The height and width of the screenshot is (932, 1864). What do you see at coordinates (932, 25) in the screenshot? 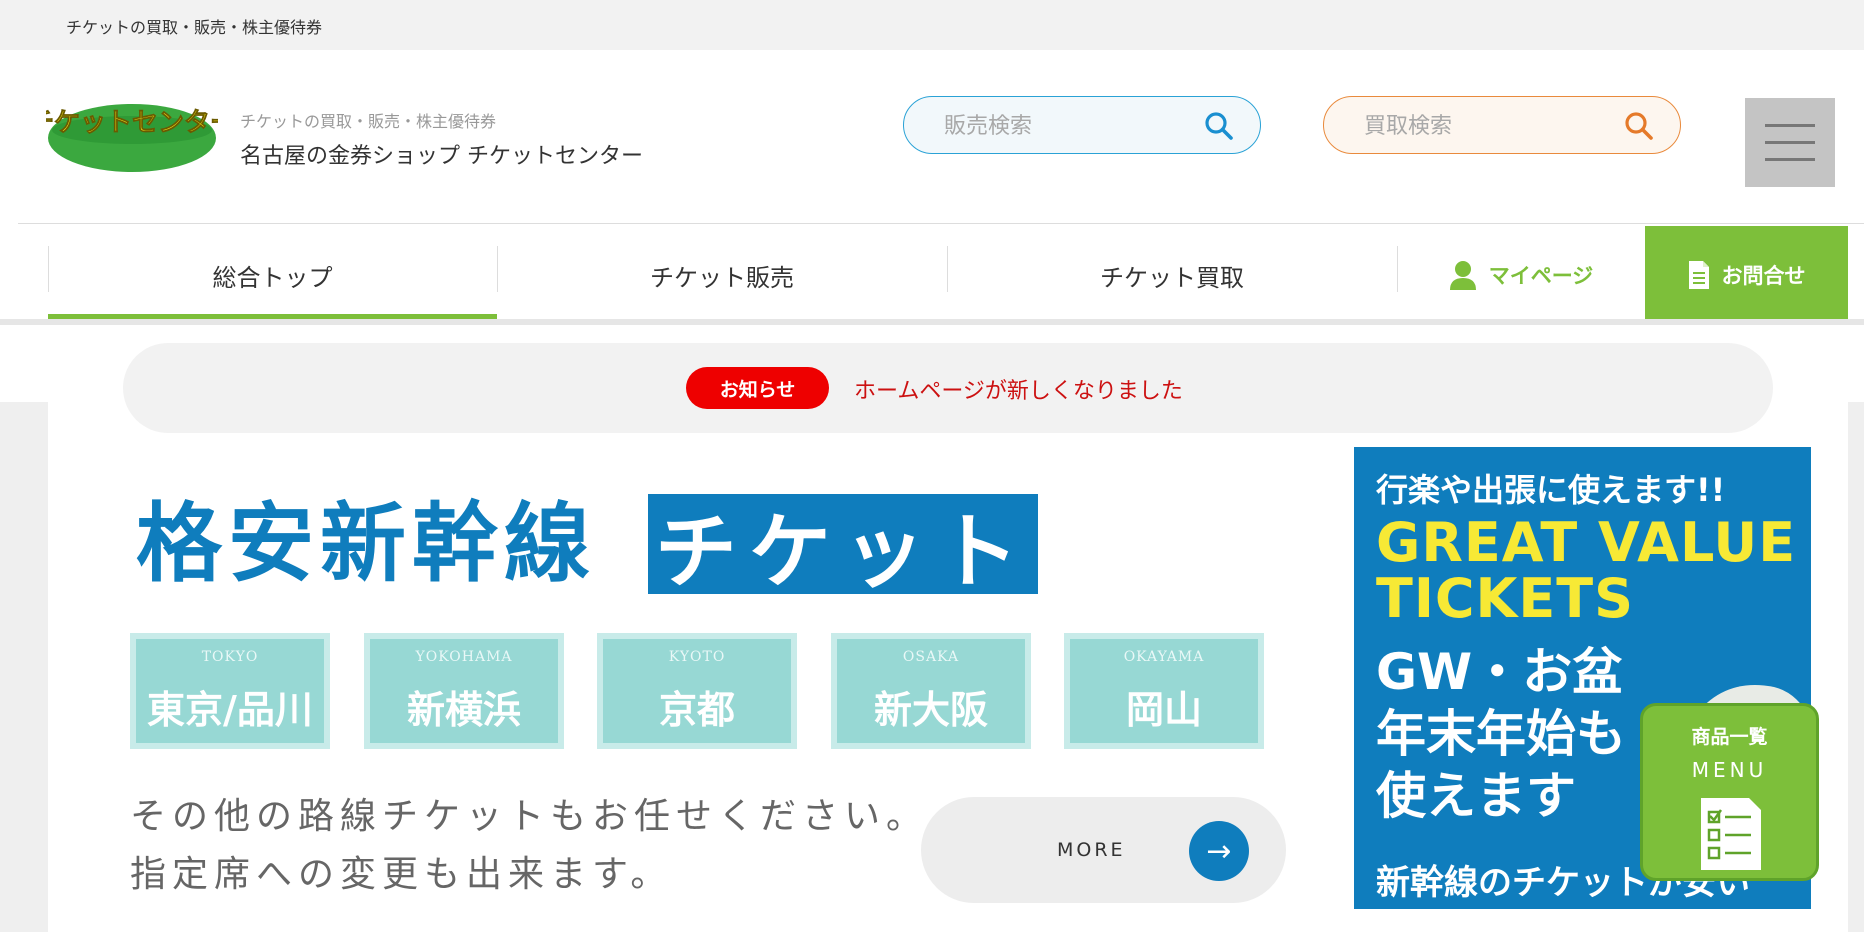
I see `top-strip: チケットの買取・販売・株主優待券` at bounding box center [932, 25].